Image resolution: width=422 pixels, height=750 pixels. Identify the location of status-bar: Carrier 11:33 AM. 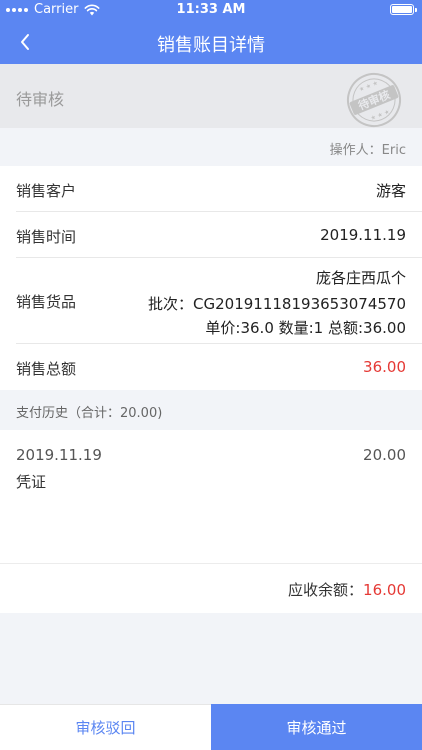
(211, 10).